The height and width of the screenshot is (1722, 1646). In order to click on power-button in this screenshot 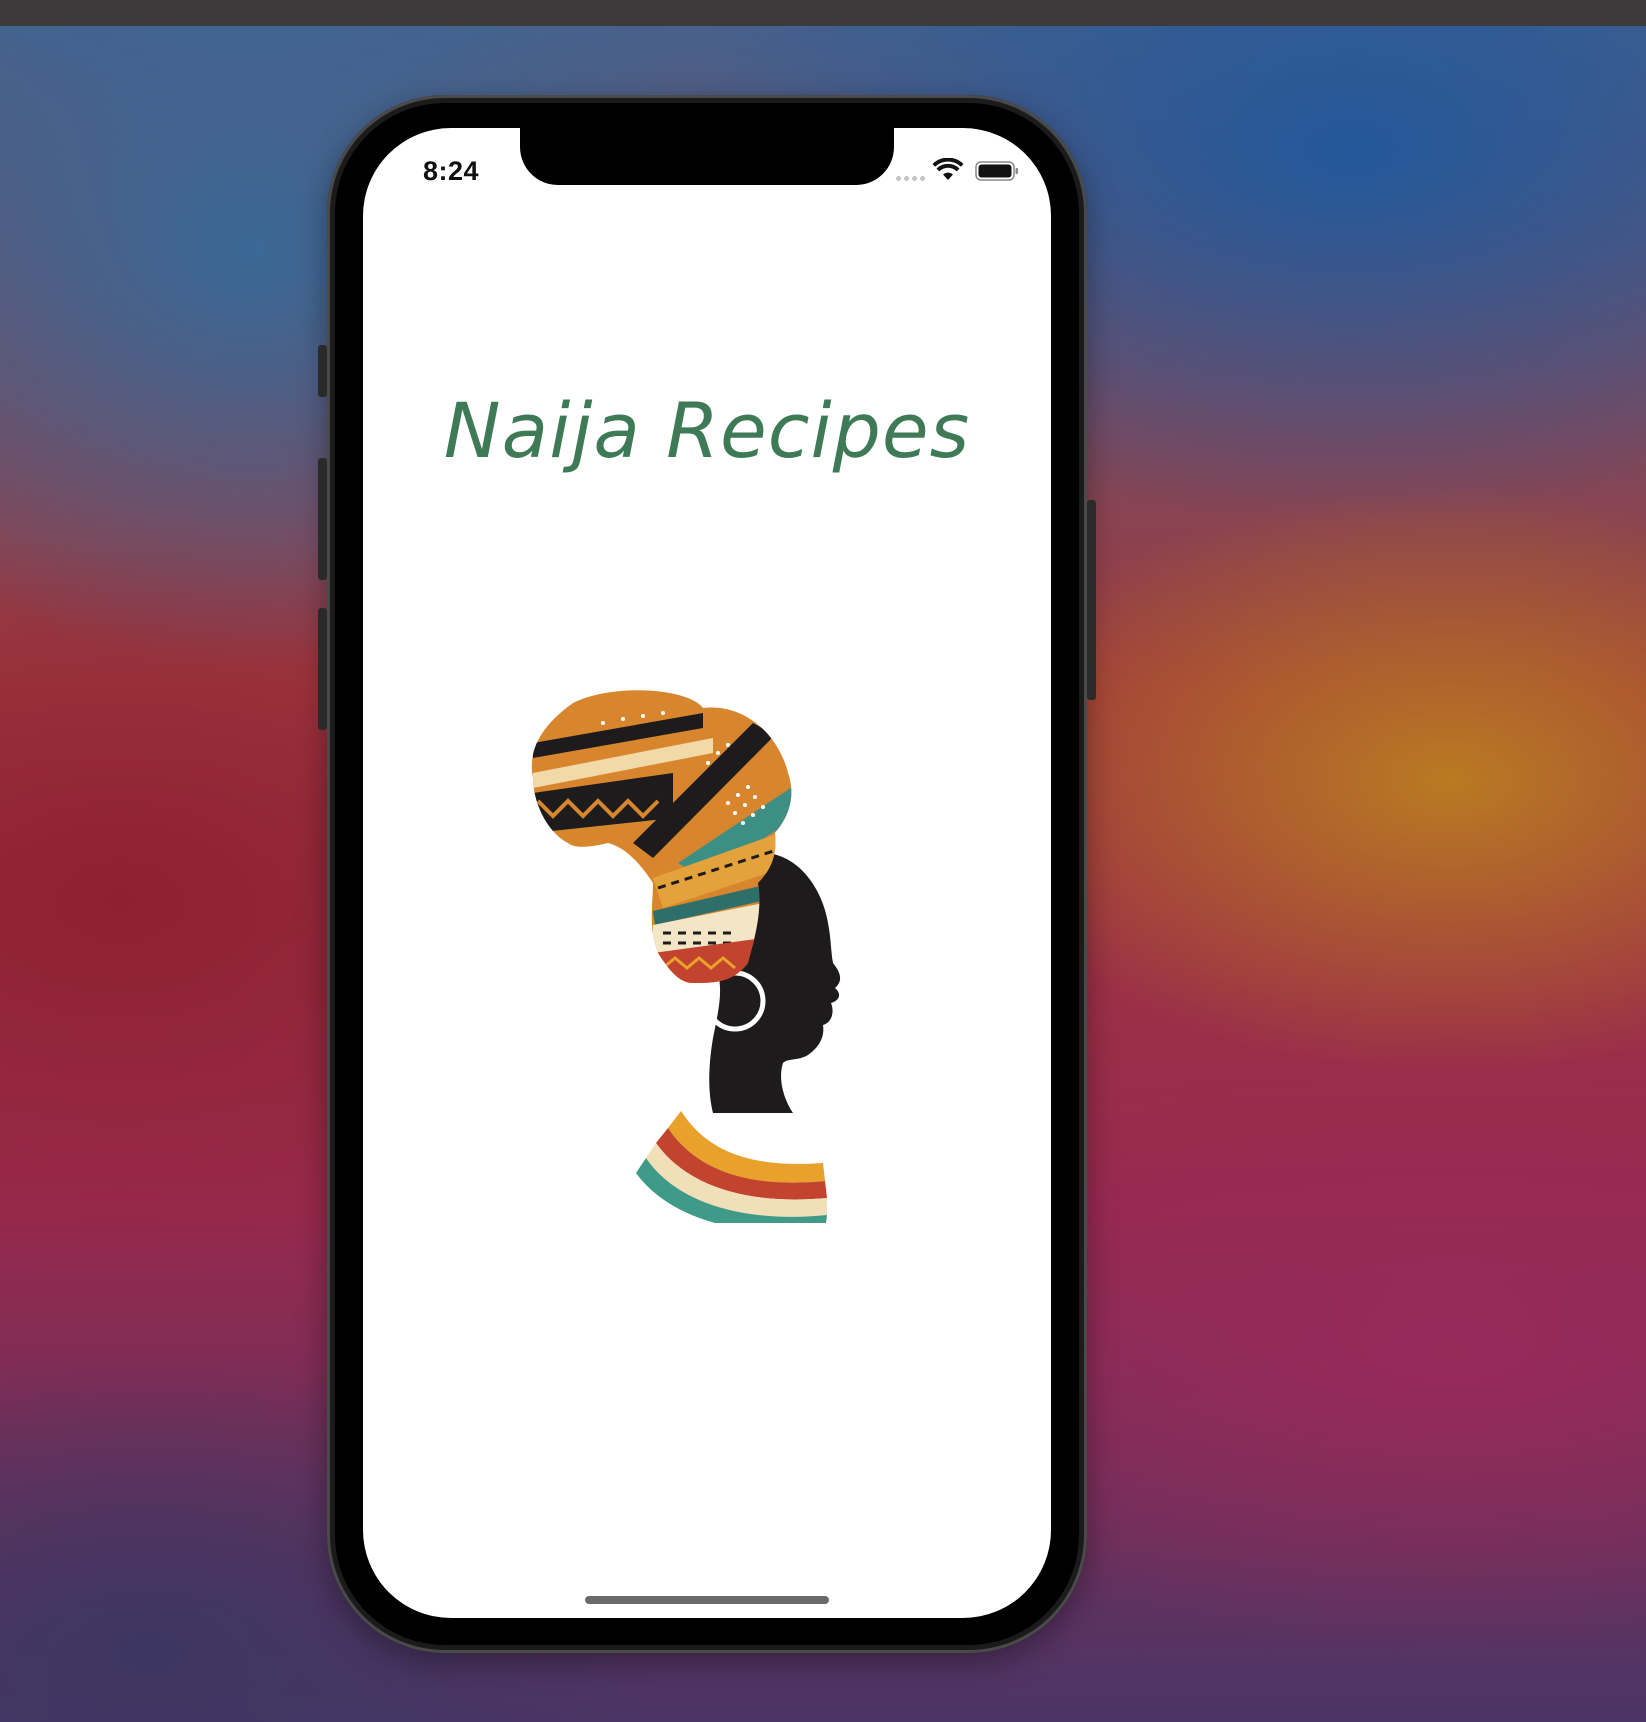, I will do `click(1091, 600)`.